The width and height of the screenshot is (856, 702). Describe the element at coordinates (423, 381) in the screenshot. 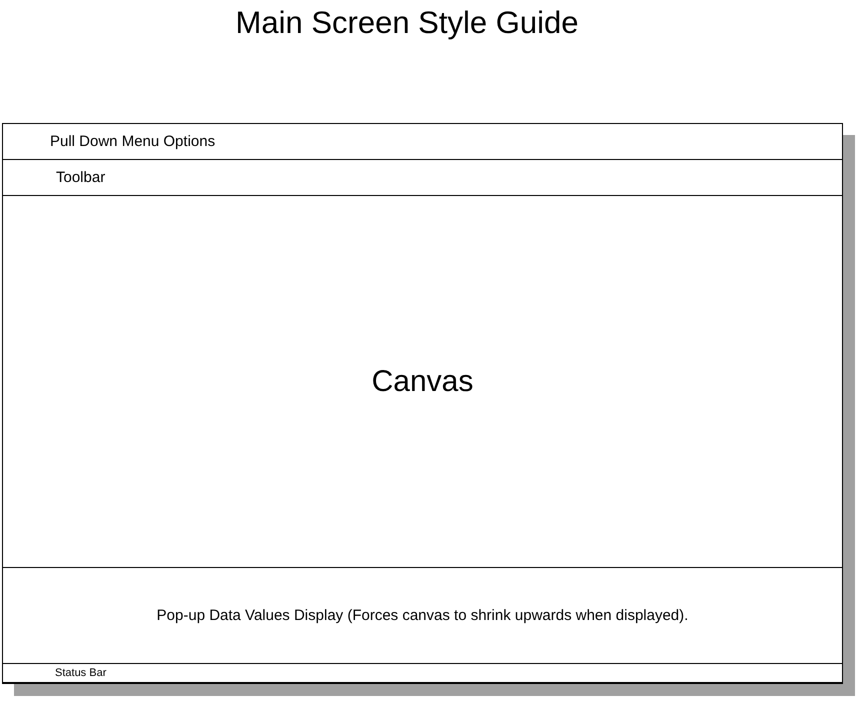

I see `canvas-label: Canvas` at that location.